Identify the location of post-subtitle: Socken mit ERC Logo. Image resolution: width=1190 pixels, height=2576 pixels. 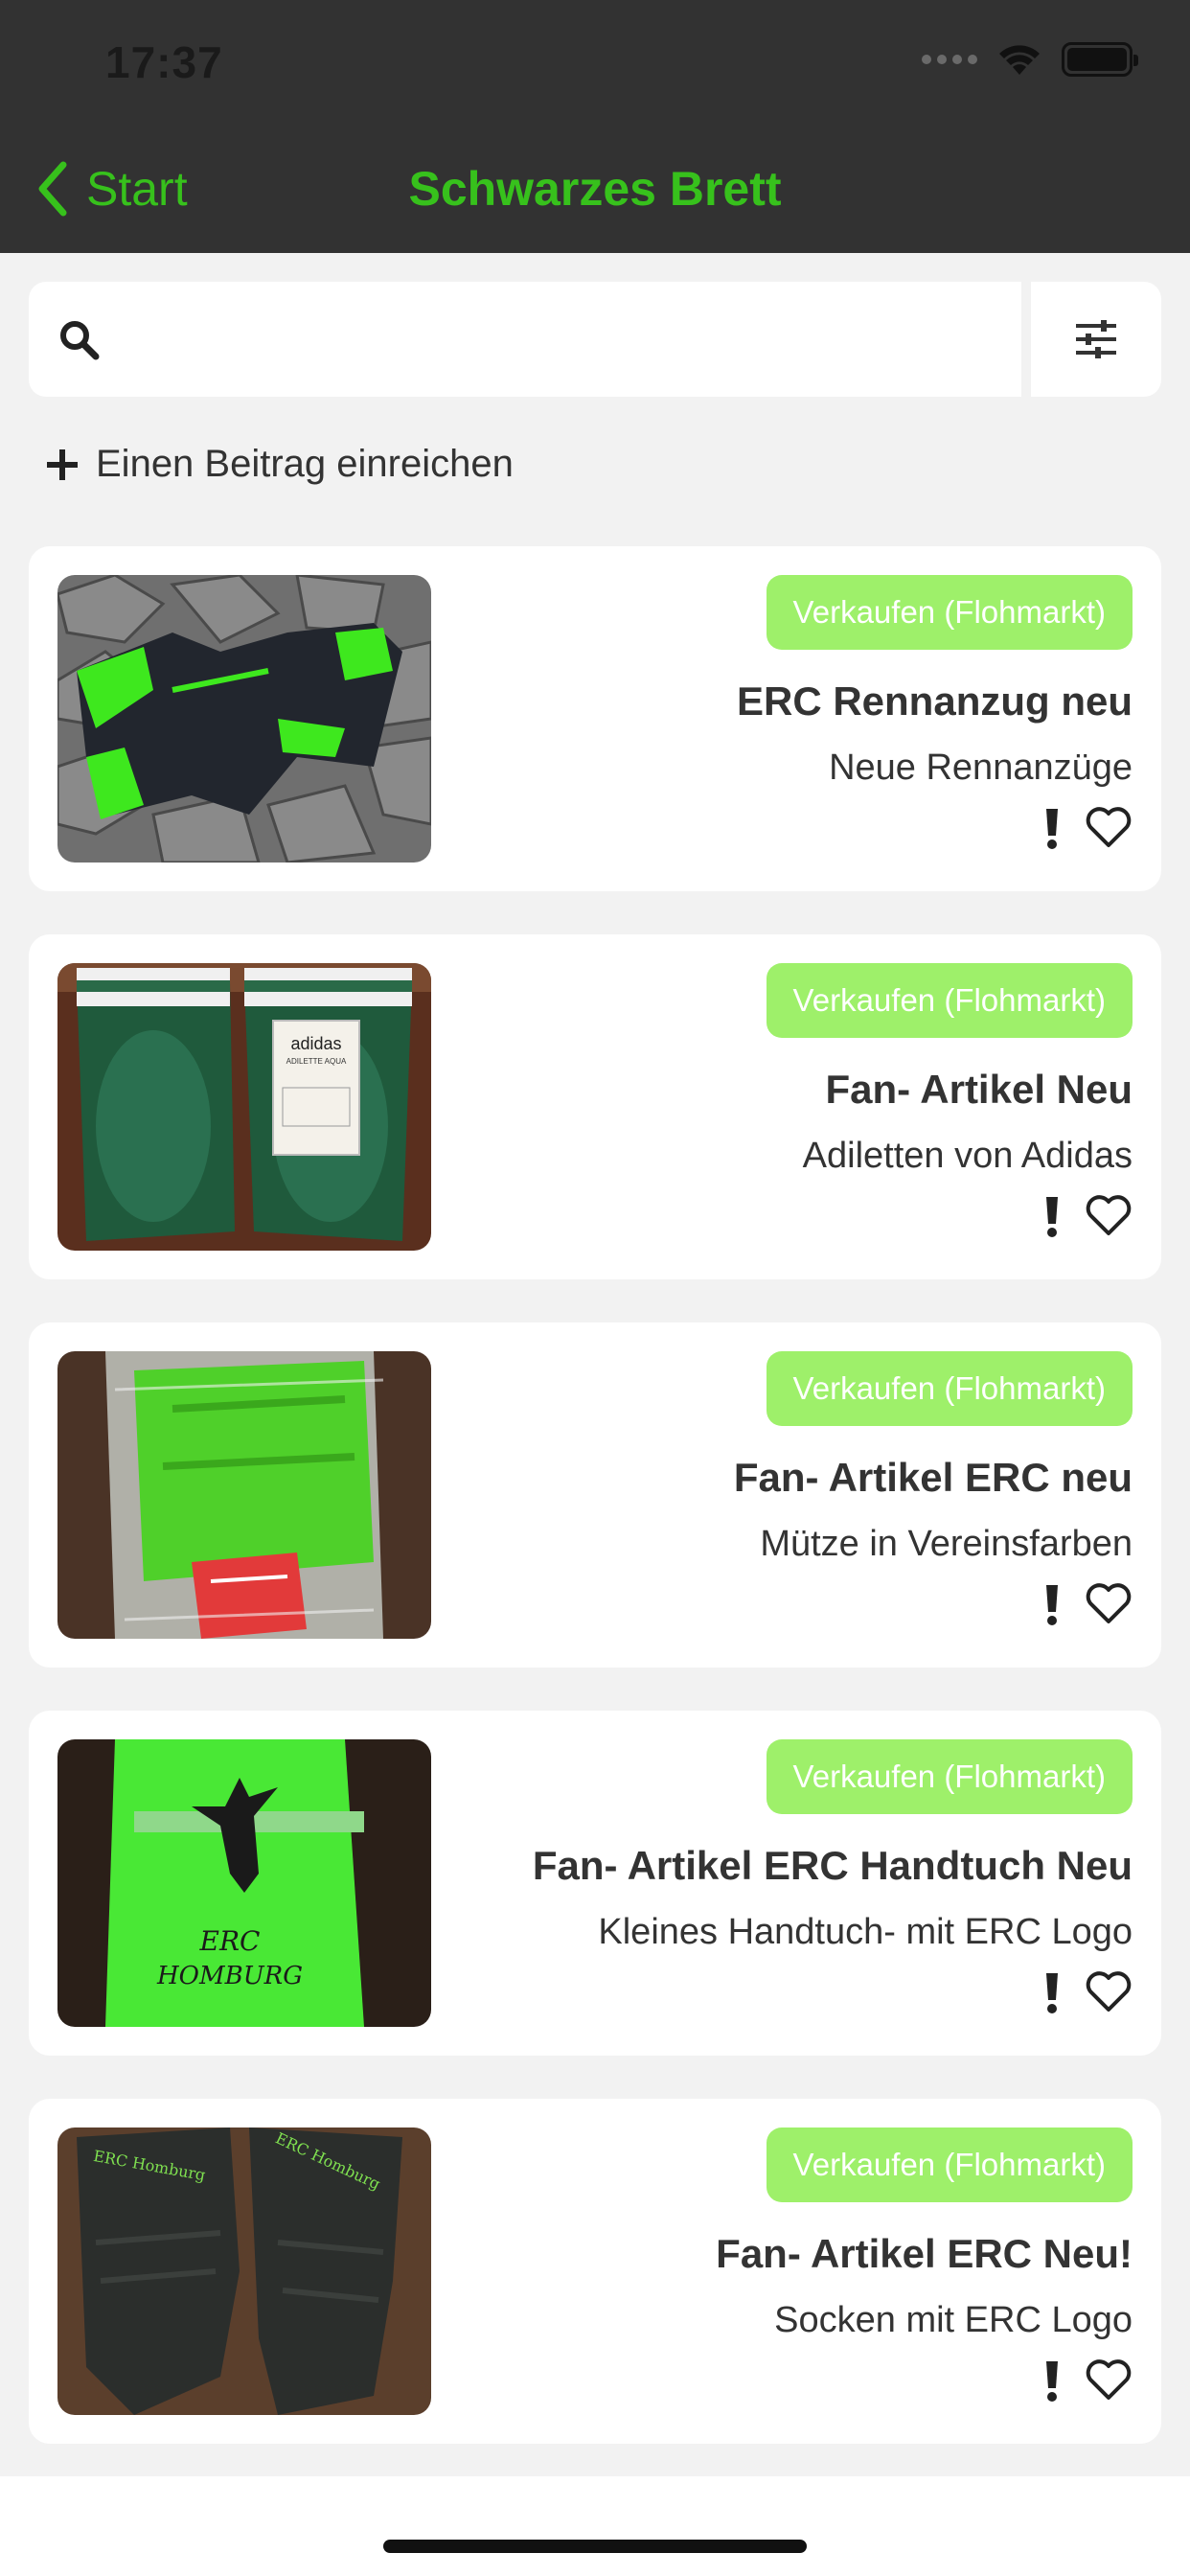
(953, 2320).